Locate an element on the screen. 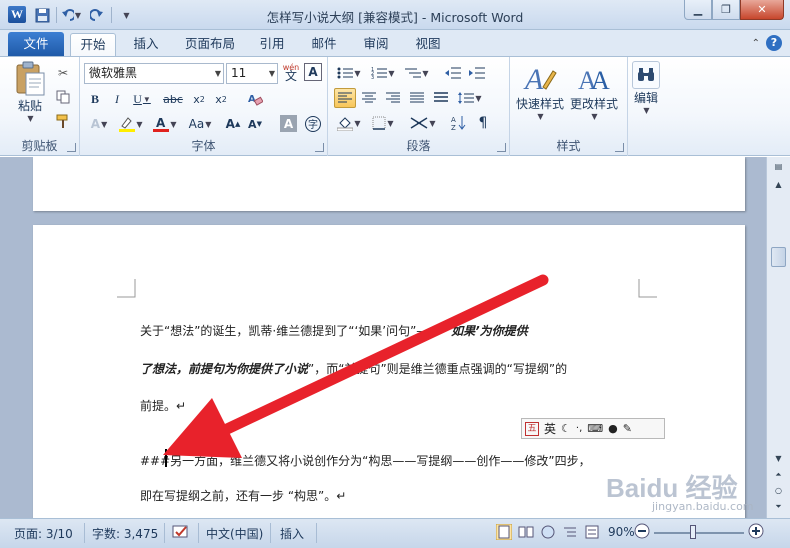 This screenshot has height=548, width=790. justify-button is located at coordinates (417, 98).